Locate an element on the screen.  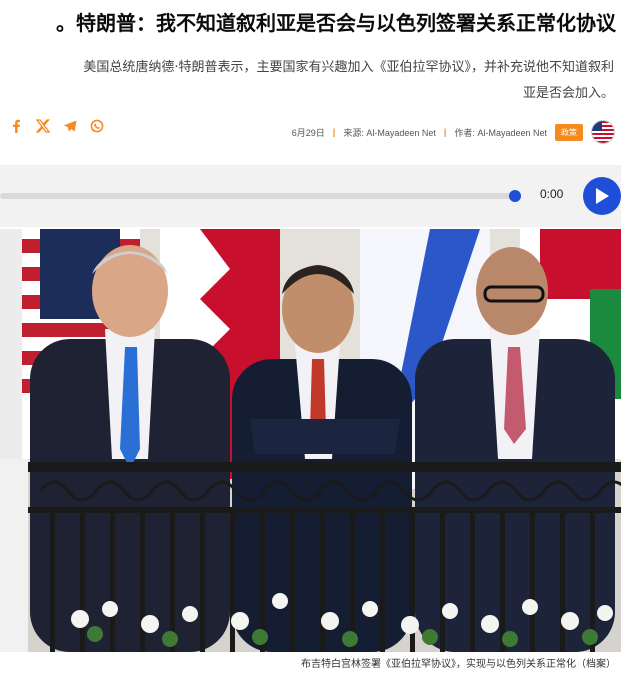
photo-caption: 布吉特白宫林签署《亚伯拉罕协议》，实现与以色列关系正常化（档案） is located at coordinates (308, 665).